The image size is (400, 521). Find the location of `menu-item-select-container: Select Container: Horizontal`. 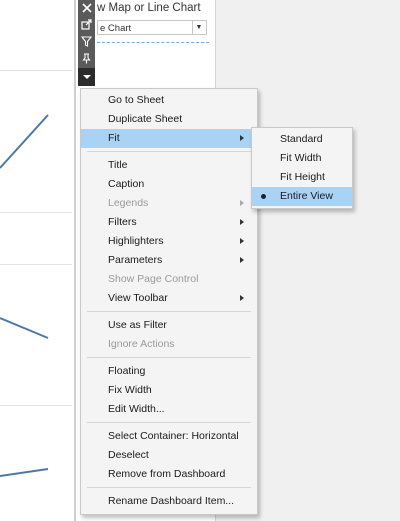

menu-item-select-container: Select Container: Horizontal is located at coordinates (169, 436).